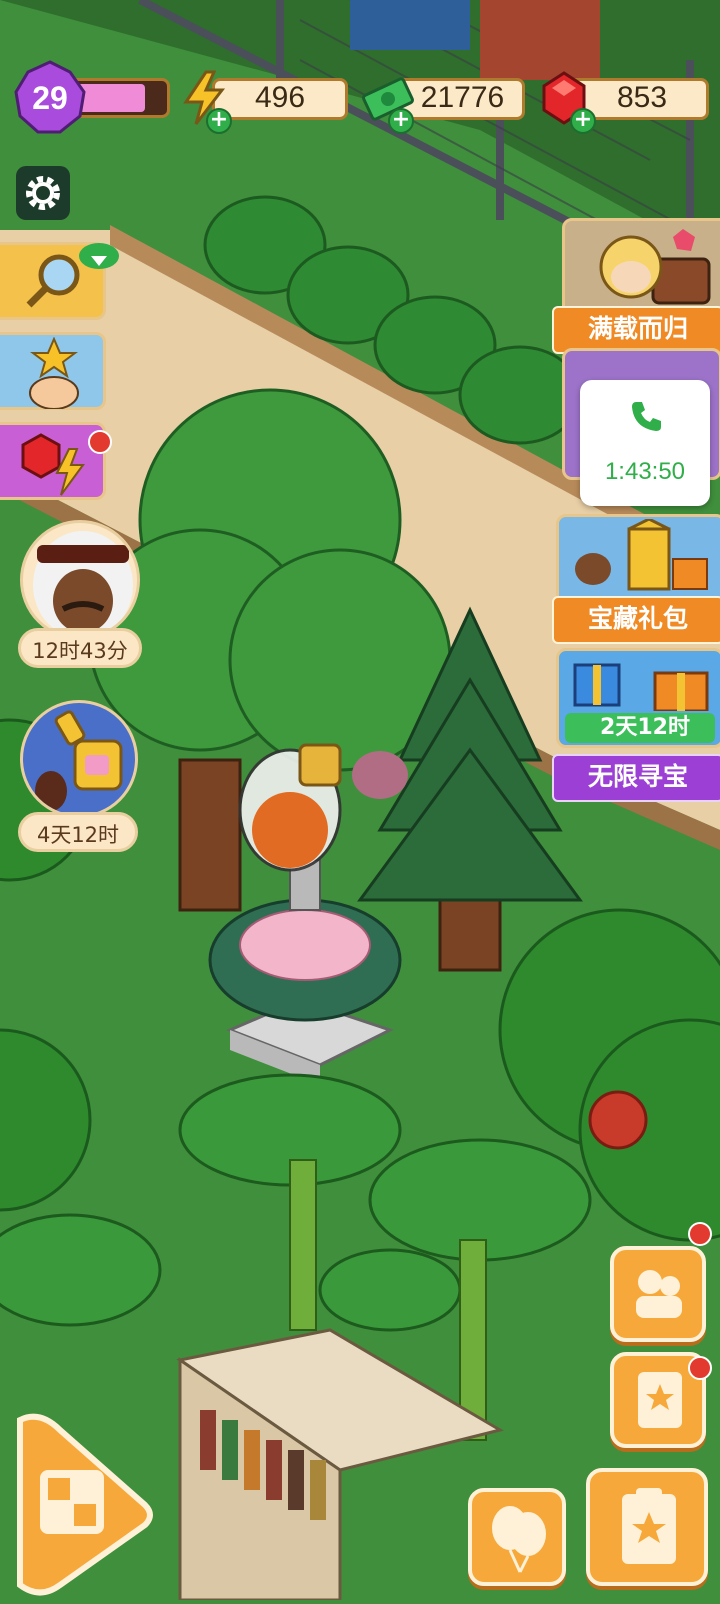 This screenshot has width=720, height=1604. Describe the element at coordinates (53, 464) in the screenshot. I see `gem-lightning-icon` at that location.